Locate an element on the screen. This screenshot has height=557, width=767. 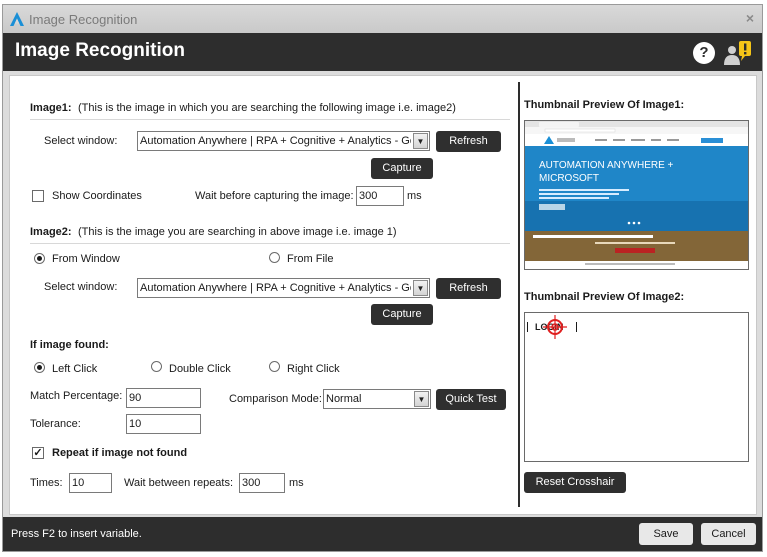
window-title: Image Recognition is located at coordinates (83, 19).